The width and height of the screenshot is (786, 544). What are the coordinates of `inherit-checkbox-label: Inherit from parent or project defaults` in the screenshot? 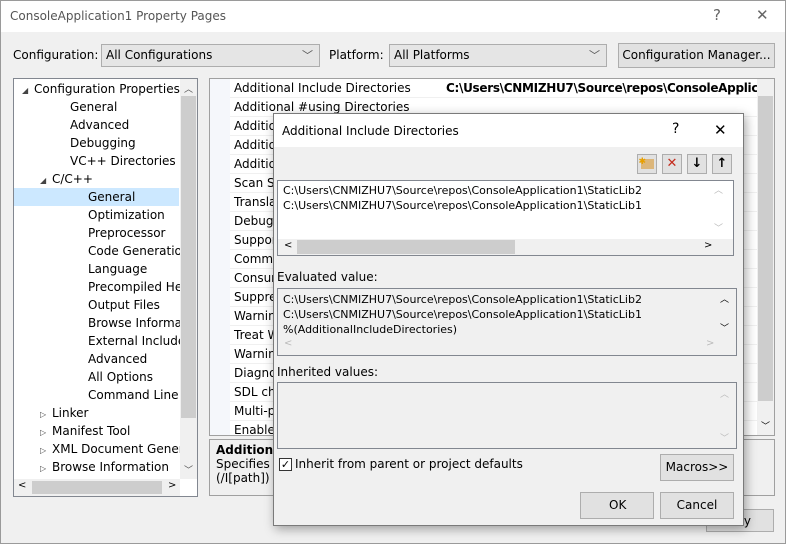 It's located at (409, 464).